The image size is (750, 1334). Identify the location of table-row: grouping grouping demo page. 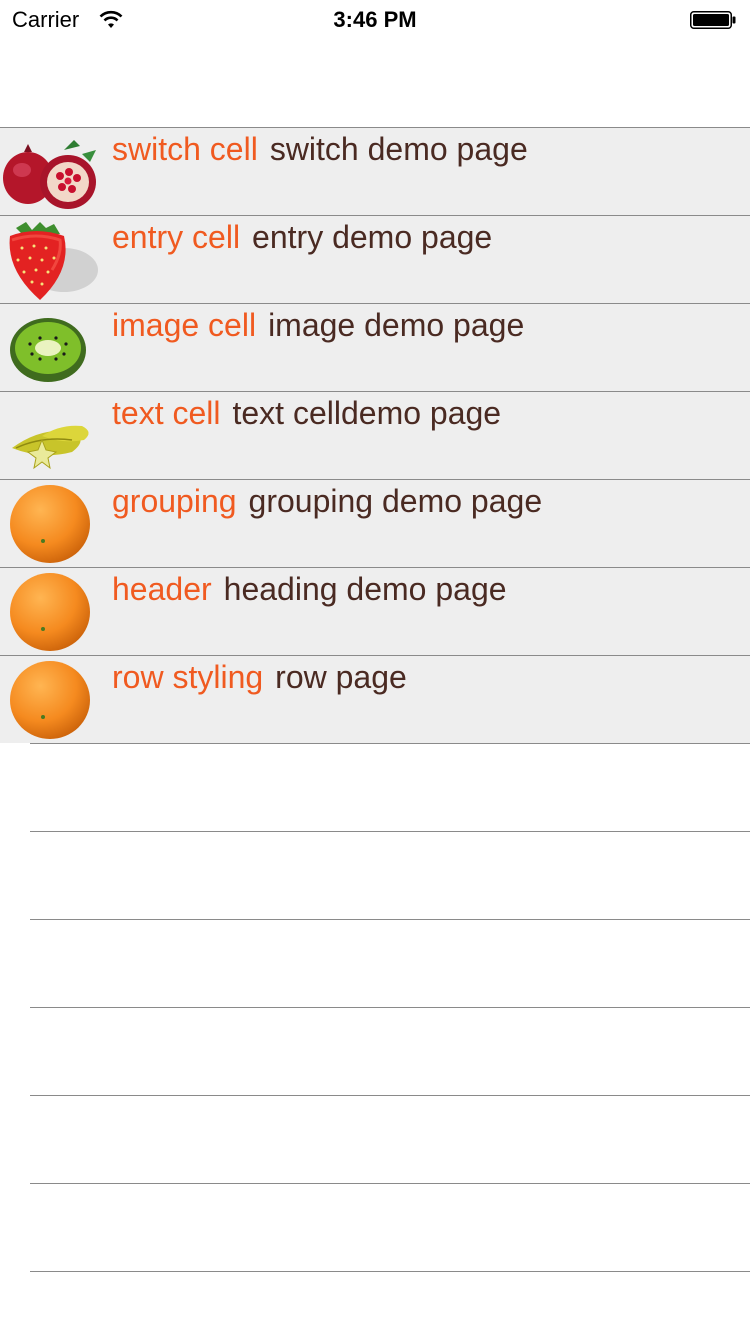
(375, 523).